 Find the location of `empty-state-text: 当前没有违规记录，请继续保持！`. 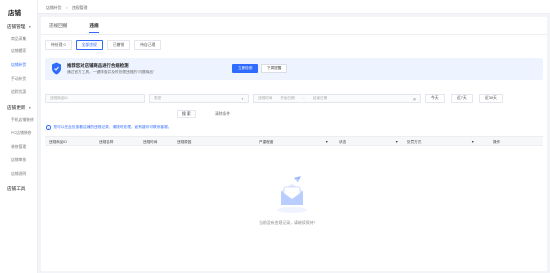

empty-state-text: 当前没有违规记录，请继续保持！ is located at coordinates (288, 222).